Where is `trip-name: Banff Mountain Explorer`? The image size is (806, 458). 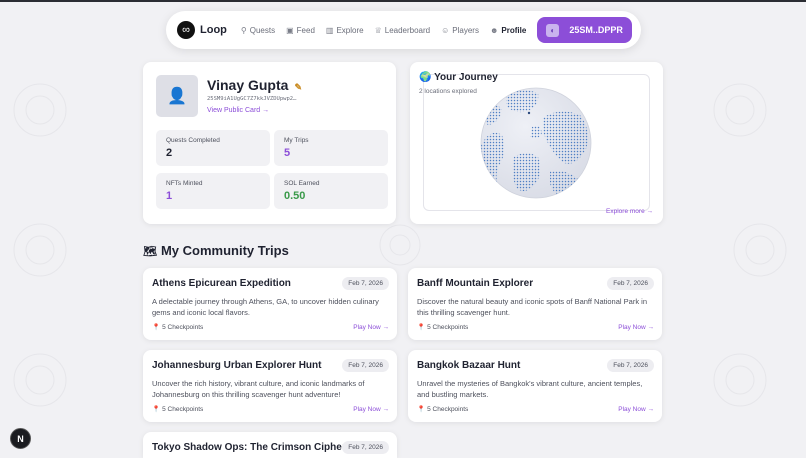 trip-name: Banff Mountain Explorer is located at coordinates (475, 283).